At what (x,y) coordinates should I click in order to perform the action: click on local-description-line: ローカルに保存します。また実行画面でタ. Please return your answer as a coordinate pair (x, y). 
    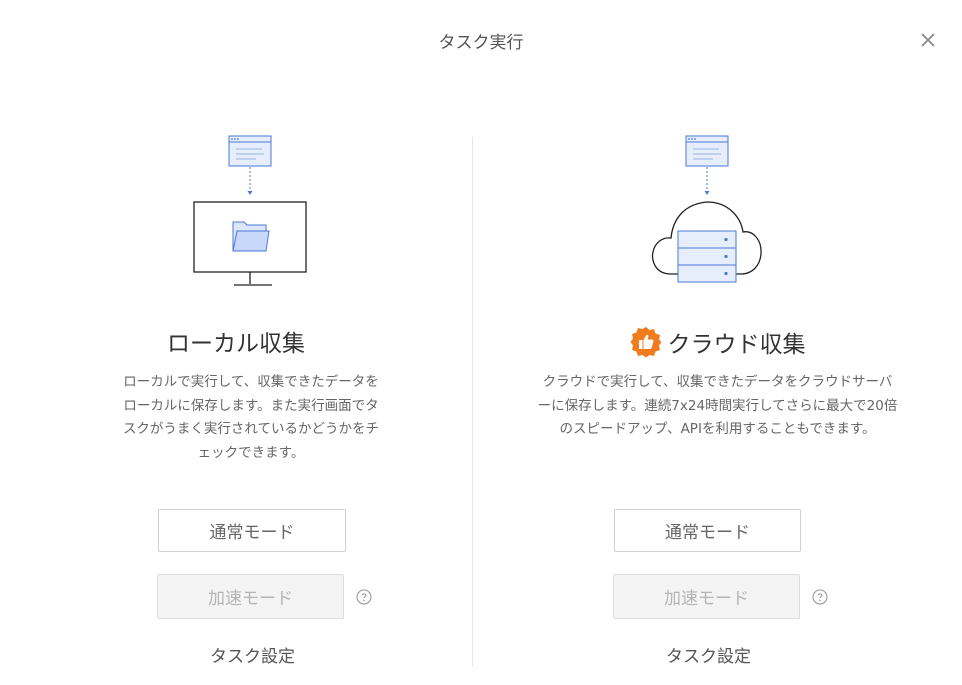
    Looking at the image, I should click on (251, 405).